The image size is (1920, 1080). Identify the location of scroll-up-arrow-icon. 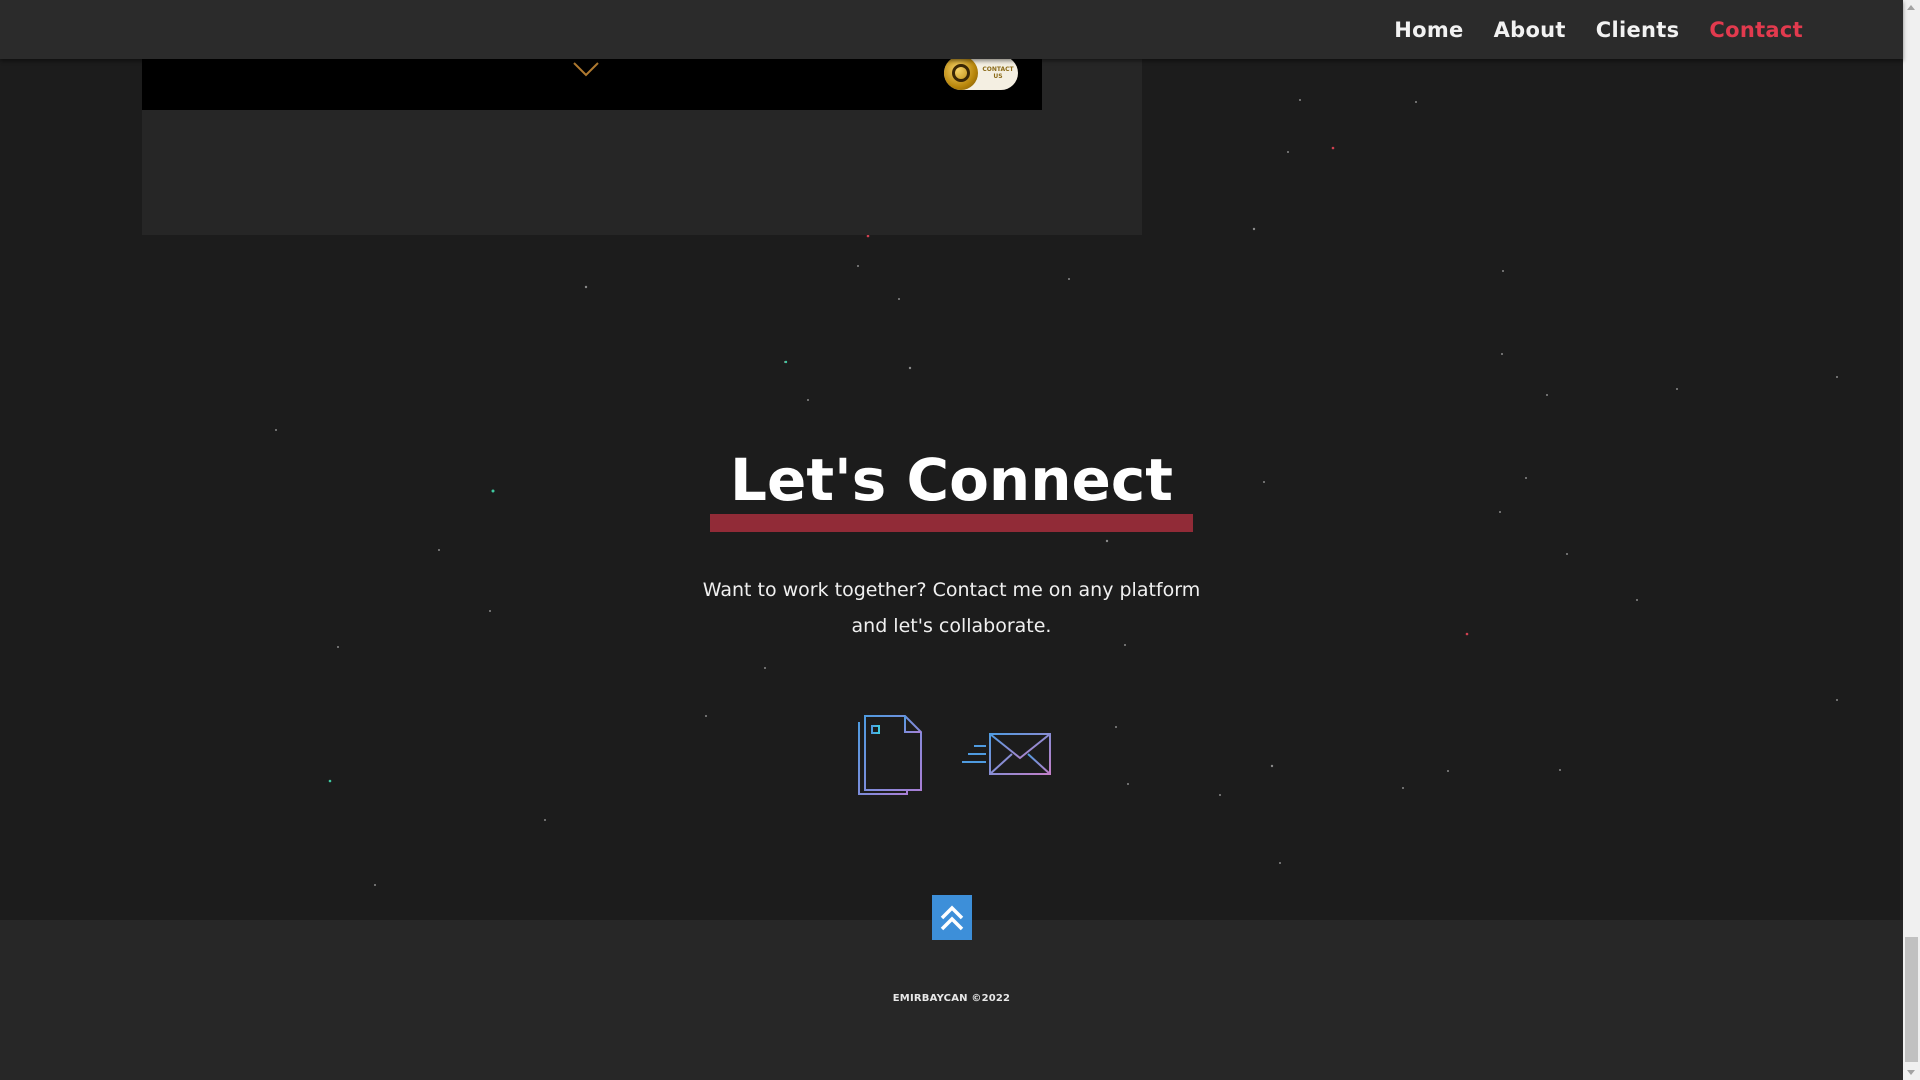
(1911, 7).